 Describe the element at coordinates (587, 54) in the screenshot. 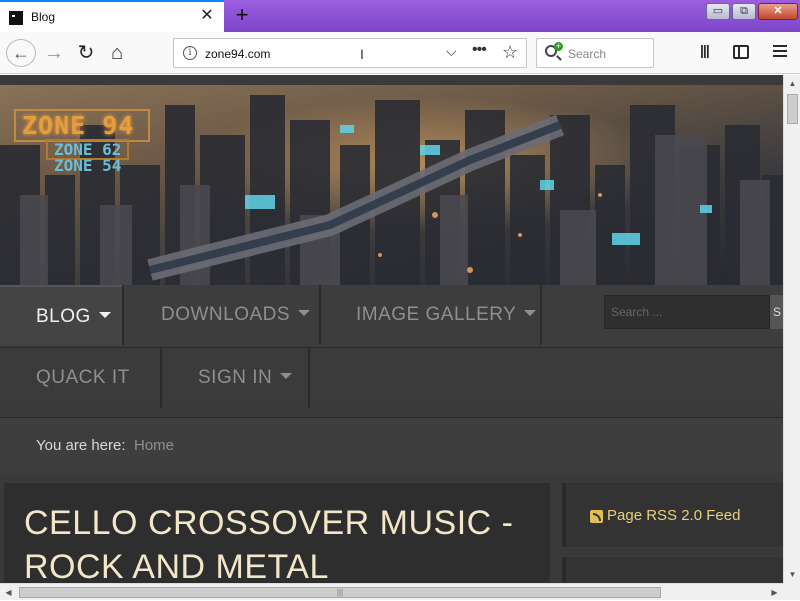

I see `search-placeholder: Search` at that location.